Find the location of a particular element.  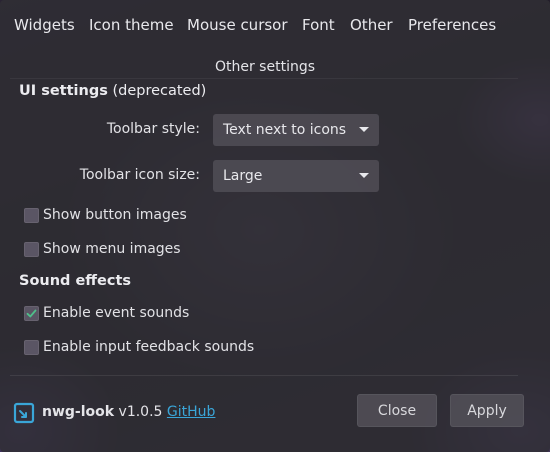

tab-mouse-cursor: Mouse cursor is located at coordinates (237, 25).